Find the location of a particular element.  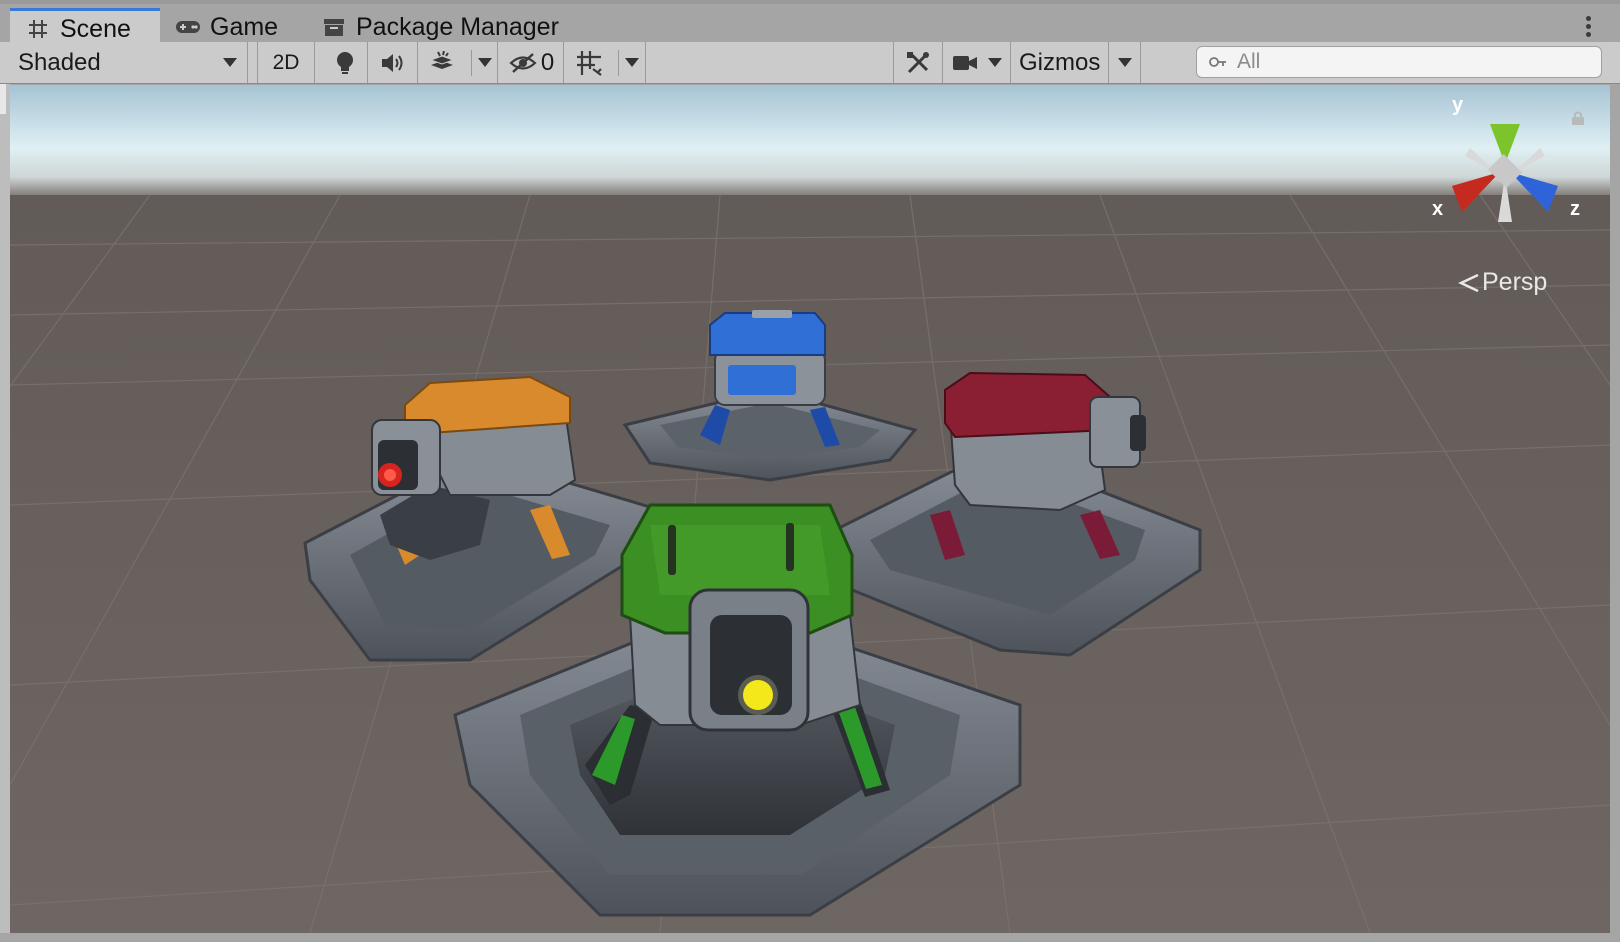

z-axis-cone is located at coordinates (1534, 192).